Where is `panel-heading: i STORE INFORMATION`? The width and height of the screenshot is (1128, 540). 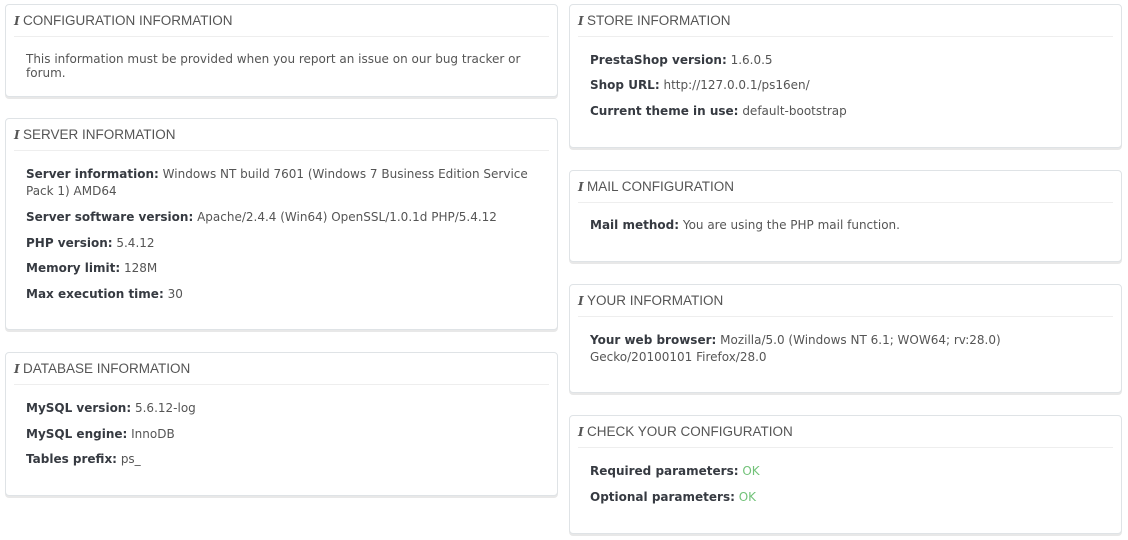
panel-heading: i STORE INFORMATION is located at coordinates (845, 21).